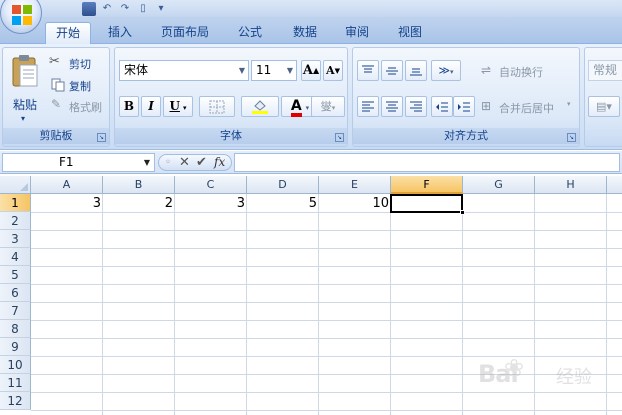 The image size is (622, 415). I want to click on accounting-format-button: ▤▾, so click(604, 106).